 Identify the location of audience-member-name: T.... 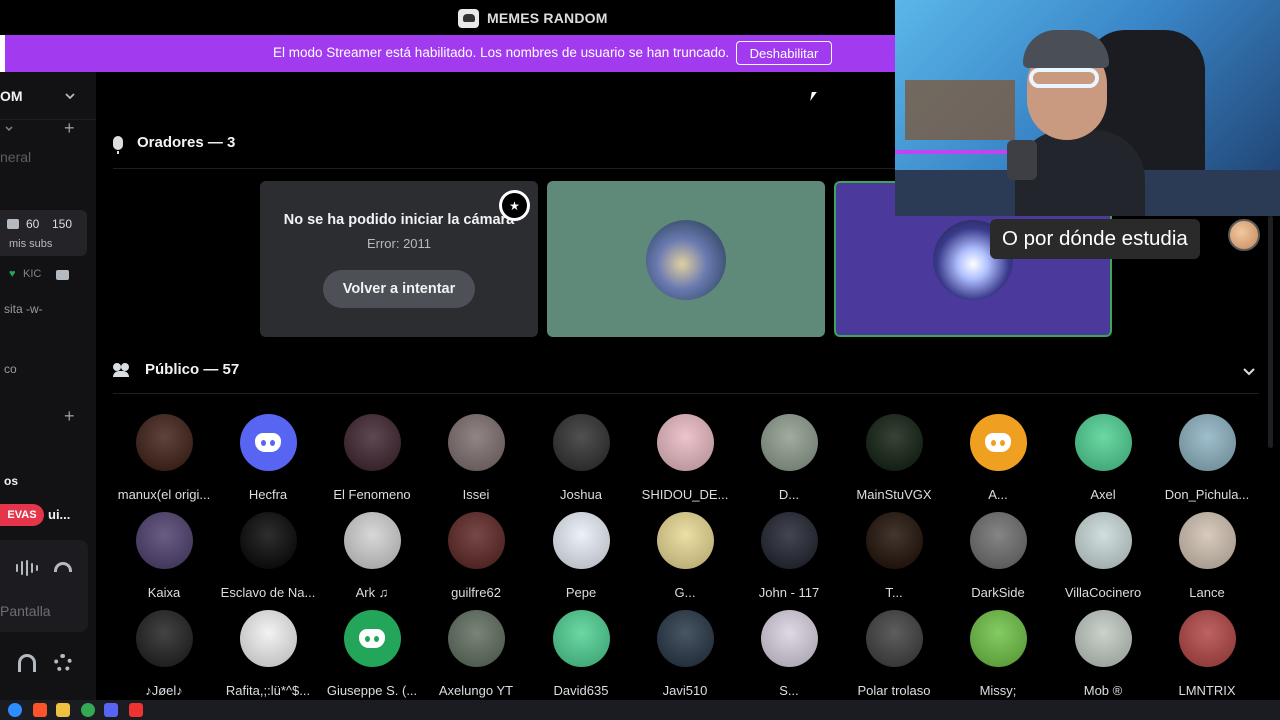
(894, 592).